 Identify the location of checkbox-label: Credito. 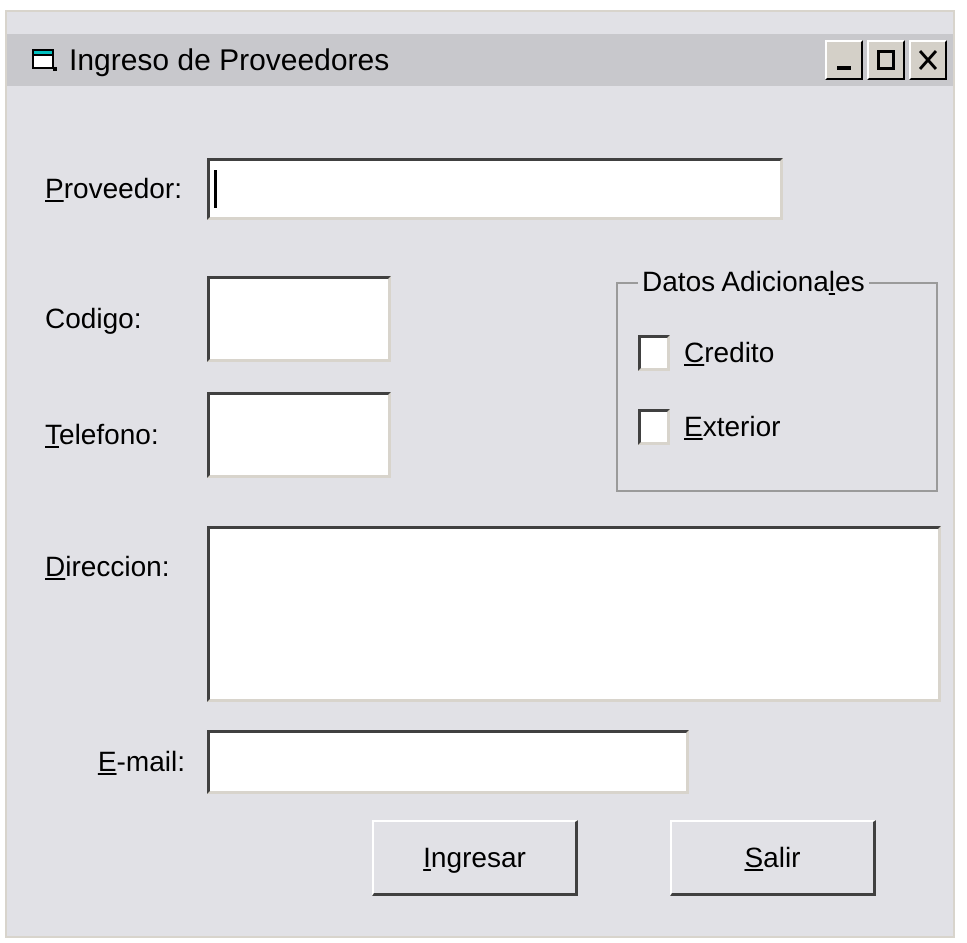
(729, 353).